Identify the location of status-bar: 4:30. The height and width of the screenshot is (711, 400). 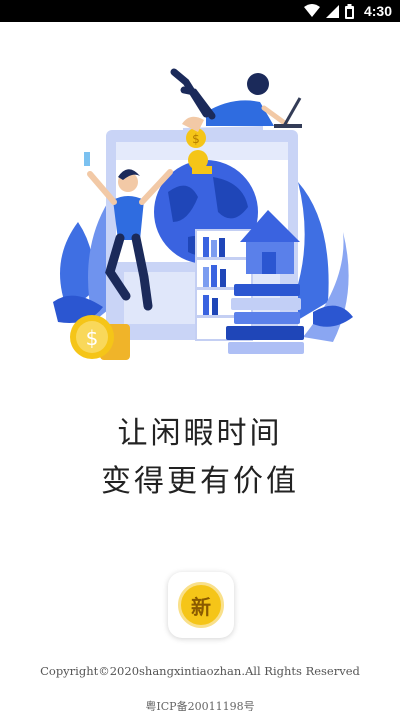
(200, 11).